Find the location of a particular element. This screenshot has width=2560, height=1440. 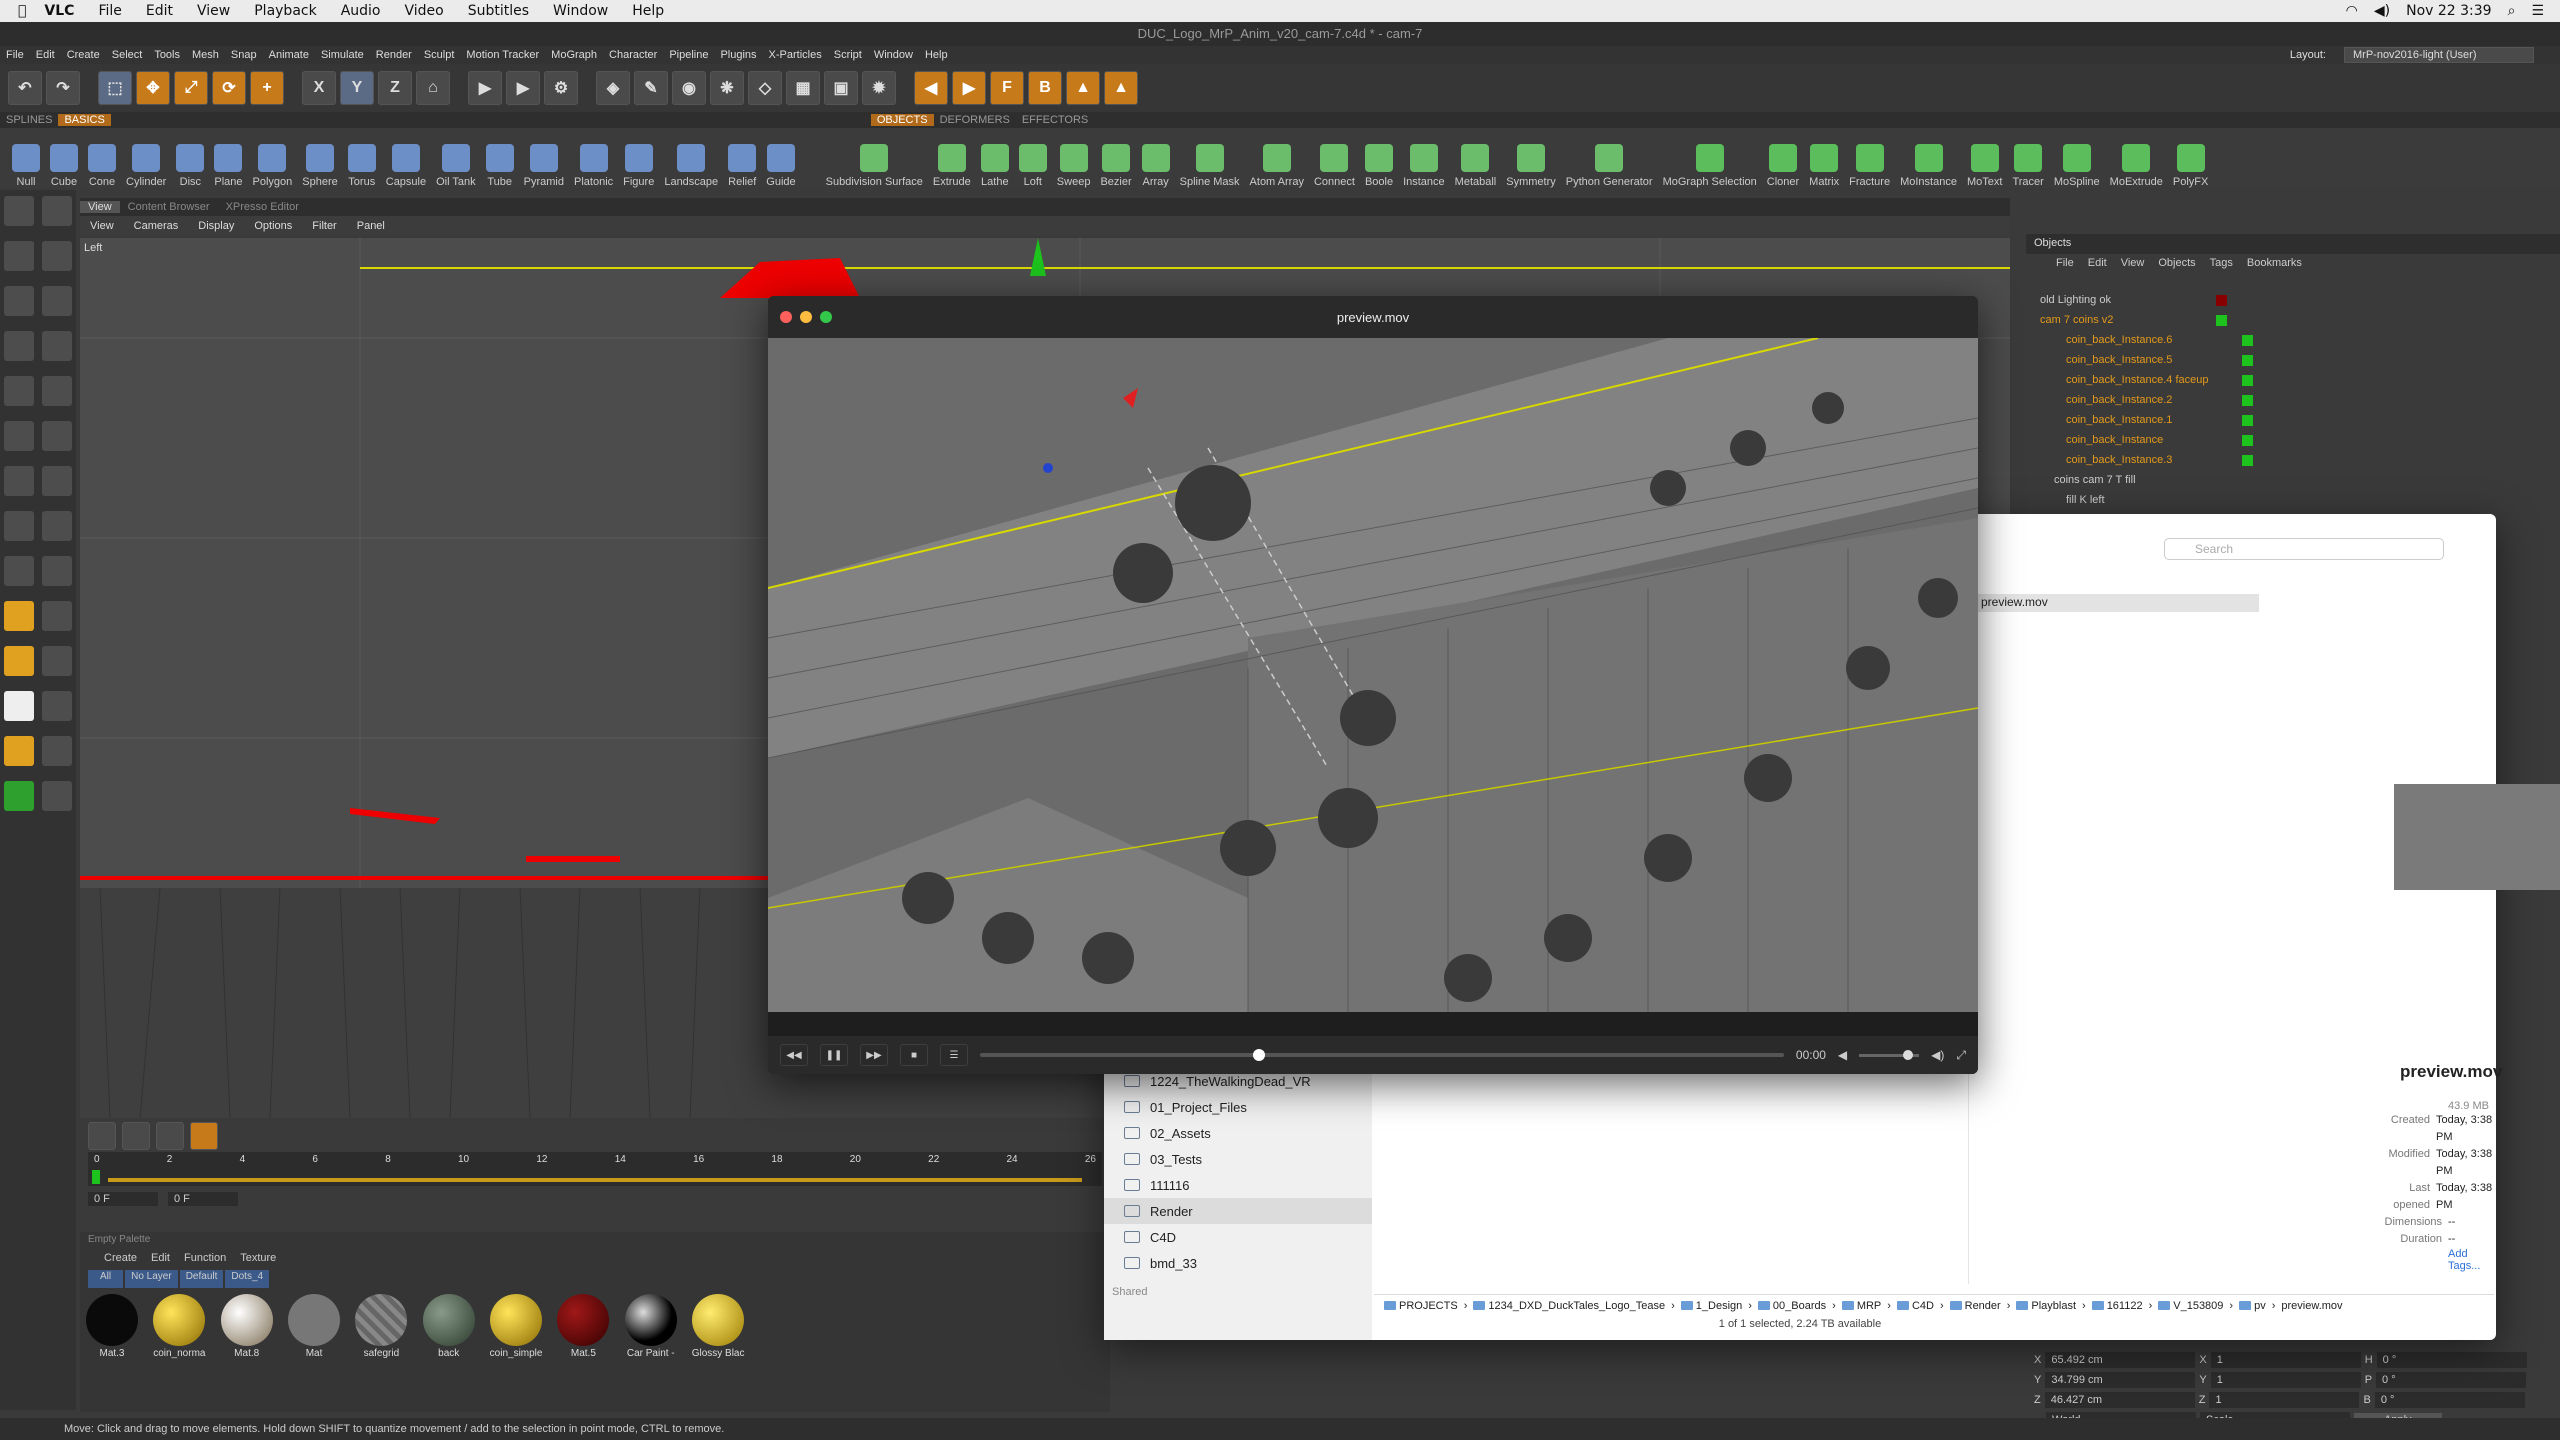

seek-slider is located at coordinates (1382, 1055).